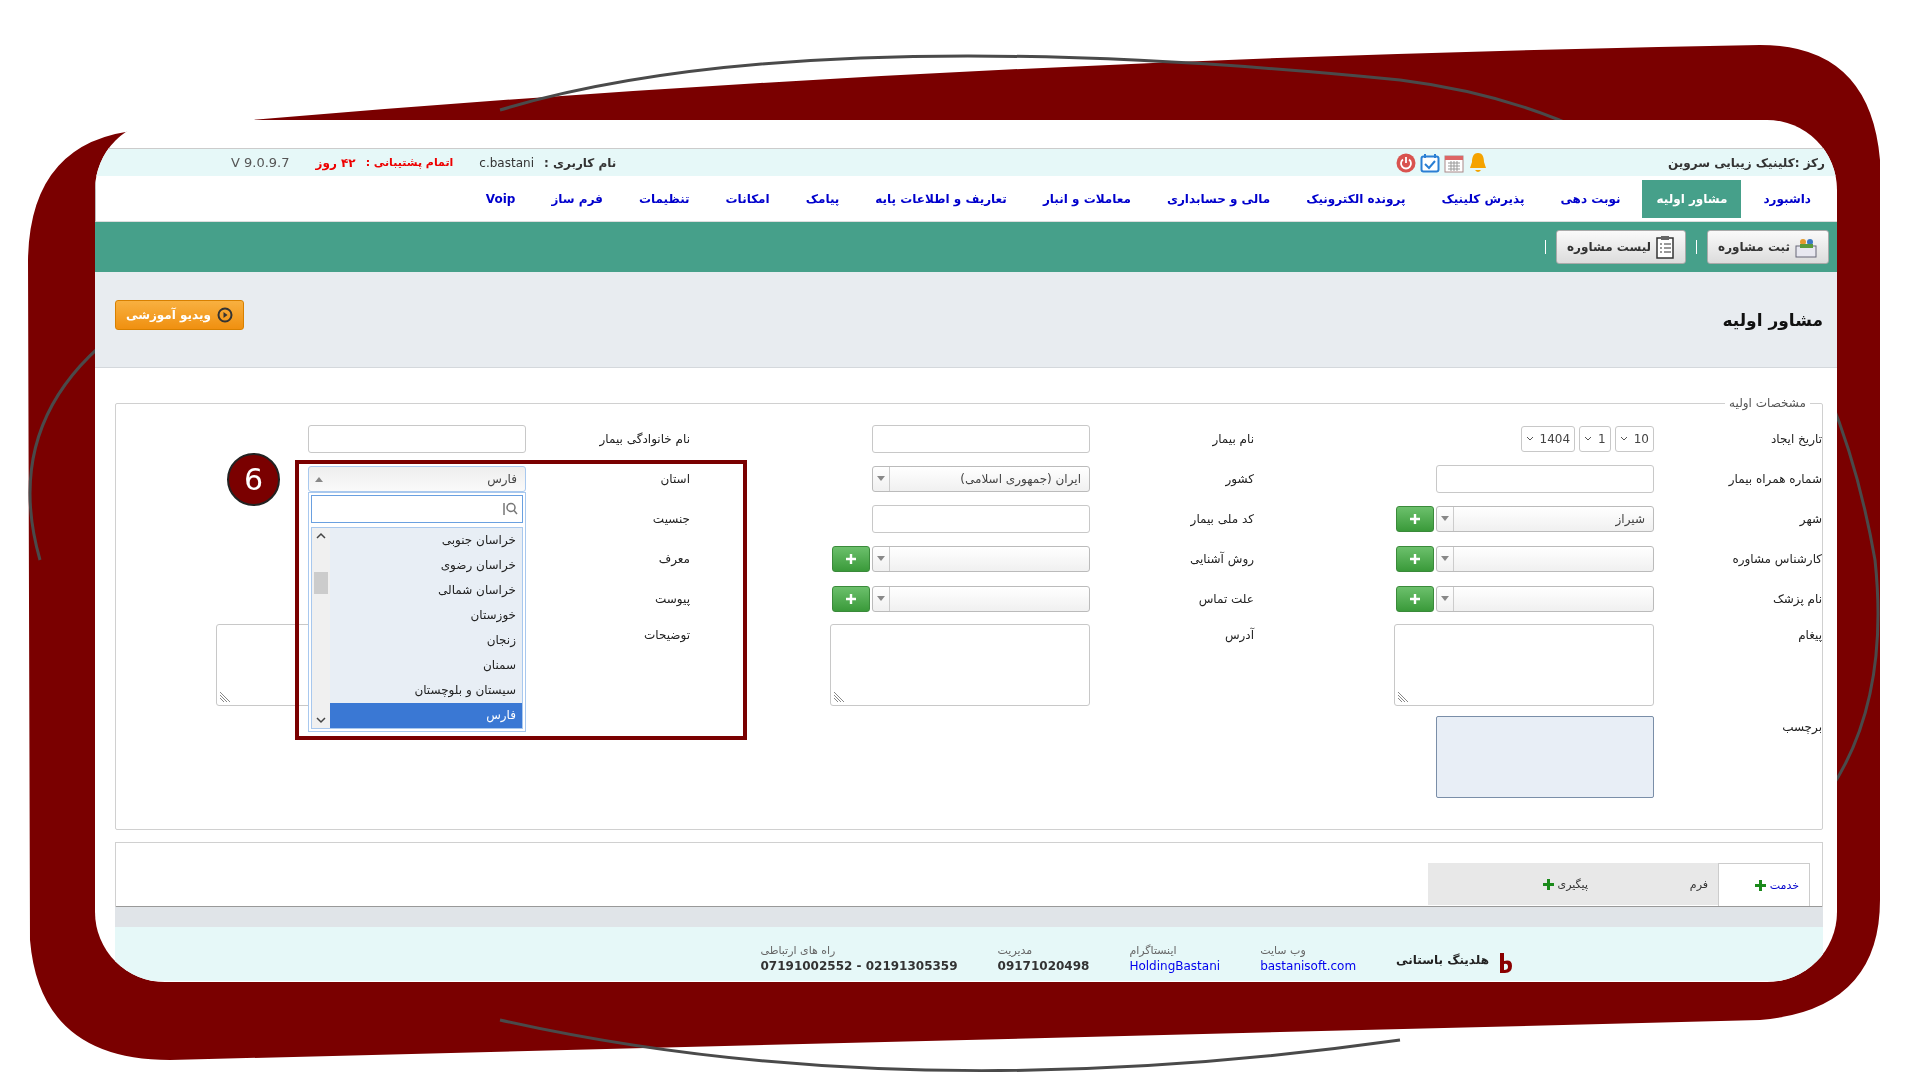 The height and width of the screenshot is (1080, 1920). Describe the element at coordinates (1545, 519) in the screenshot. I see `select-field: شیراز` at that location.